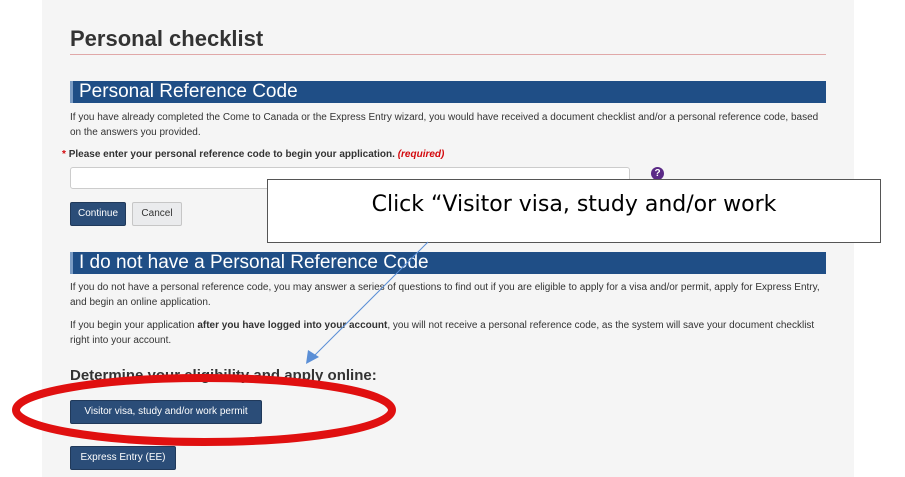 The height and width of the screenshot is (477, 905). What do you see at coordinates (370, 300) in the screenshot?
I see `annotation-arrow-line` at bounding box center [370, 300].